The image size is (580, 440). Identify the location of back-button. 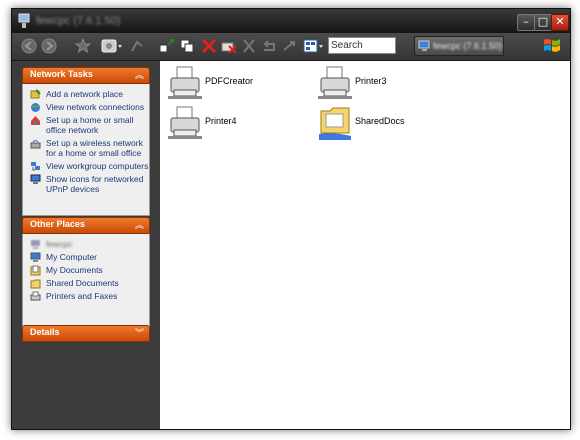
(29, 46).